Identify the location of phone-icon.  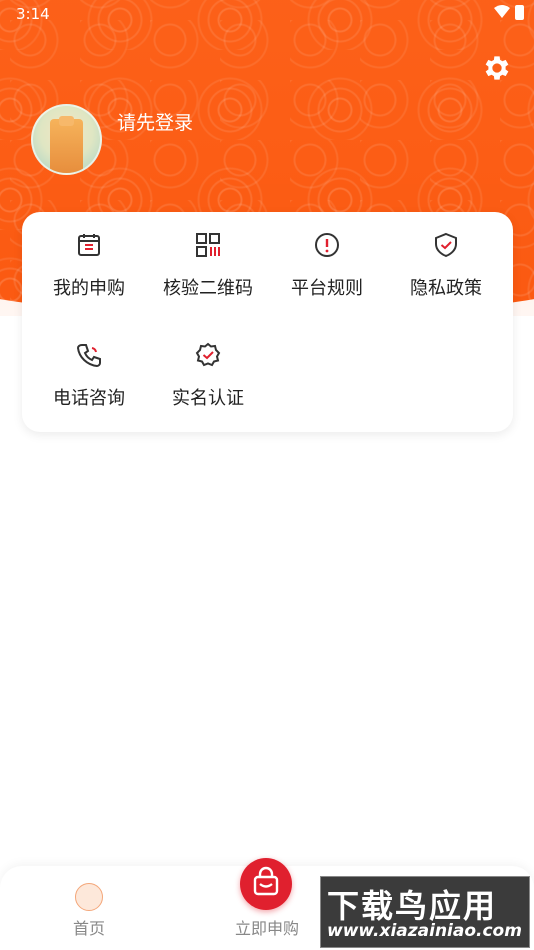
(88, 356).